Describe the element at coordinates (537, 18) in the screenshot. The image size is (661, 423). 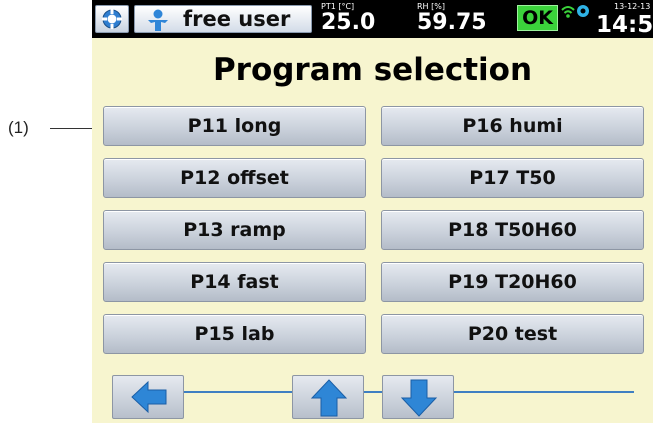
I see `status-badge: OK` at that location.